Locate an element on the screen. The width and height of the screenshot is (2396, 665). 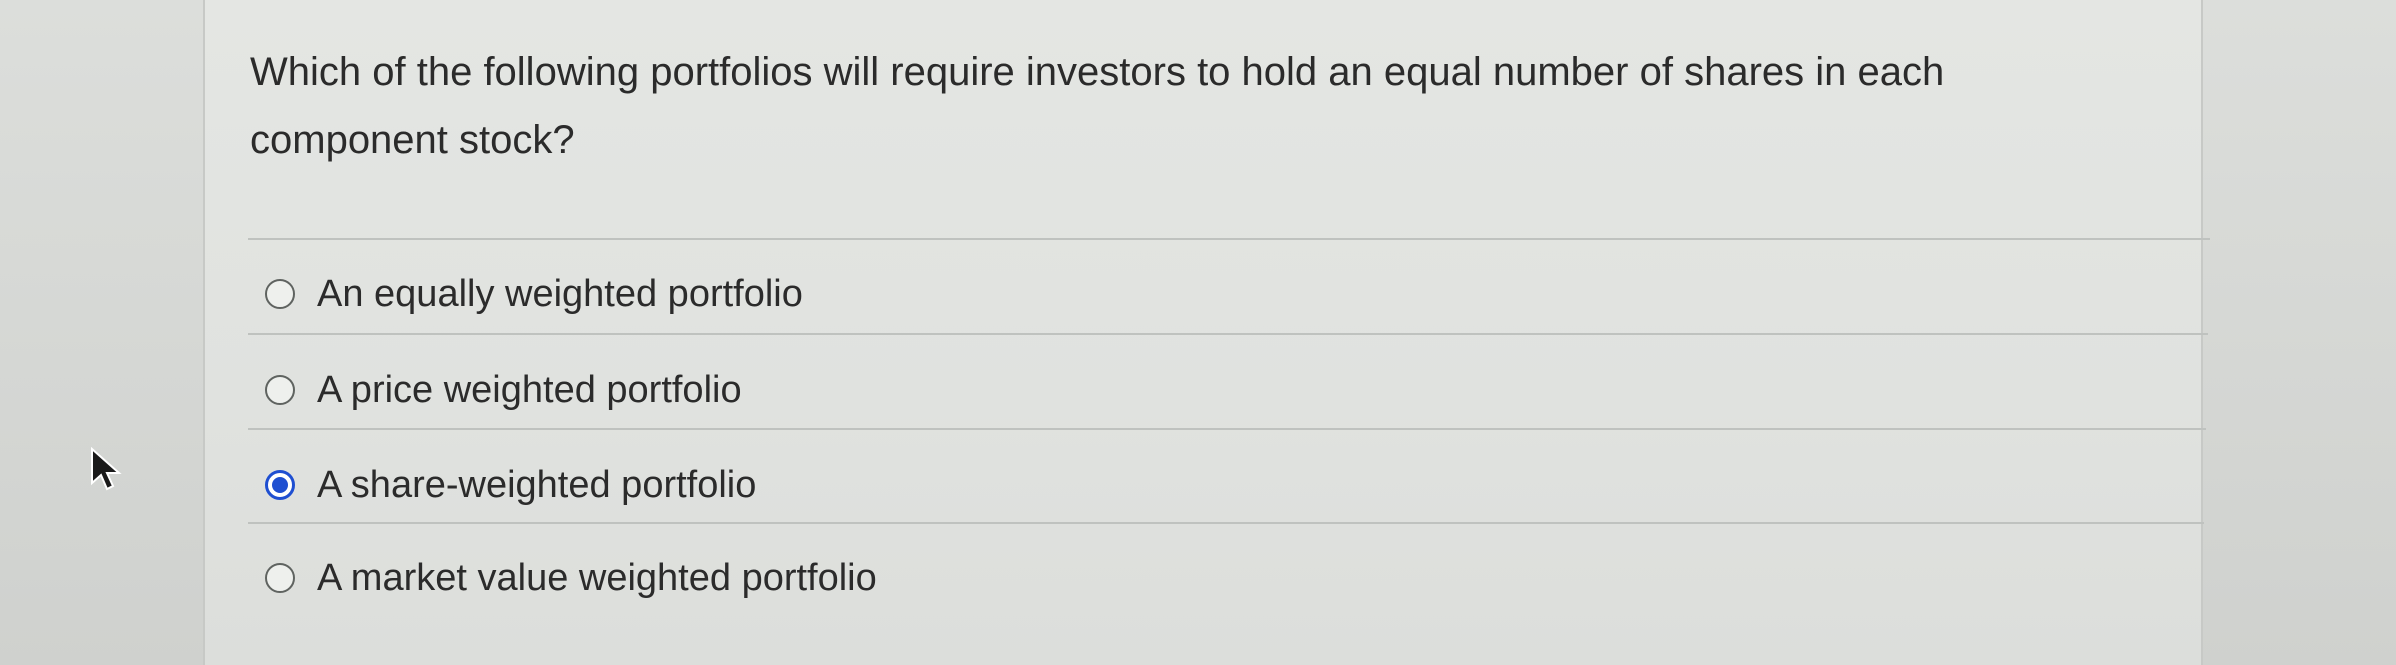
option-equally-weighted: An equally weighted portfolio is located at coordinates (534, 294).